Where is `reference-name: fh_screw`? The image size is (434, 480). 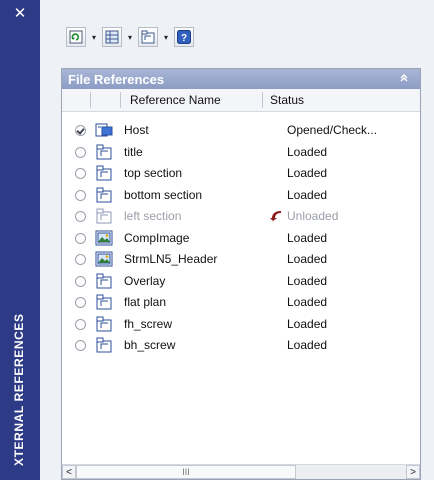
reference-name: fh_screw is located at coordinates (148, 323).